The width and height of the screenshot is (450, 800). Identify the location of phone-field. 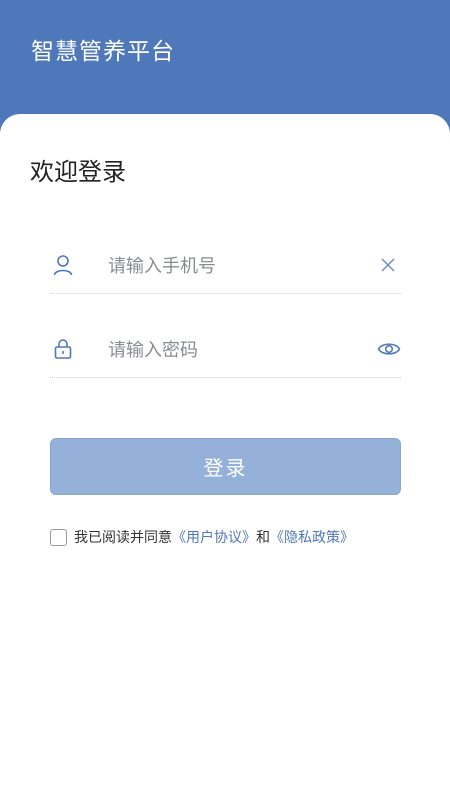
(225, 265).